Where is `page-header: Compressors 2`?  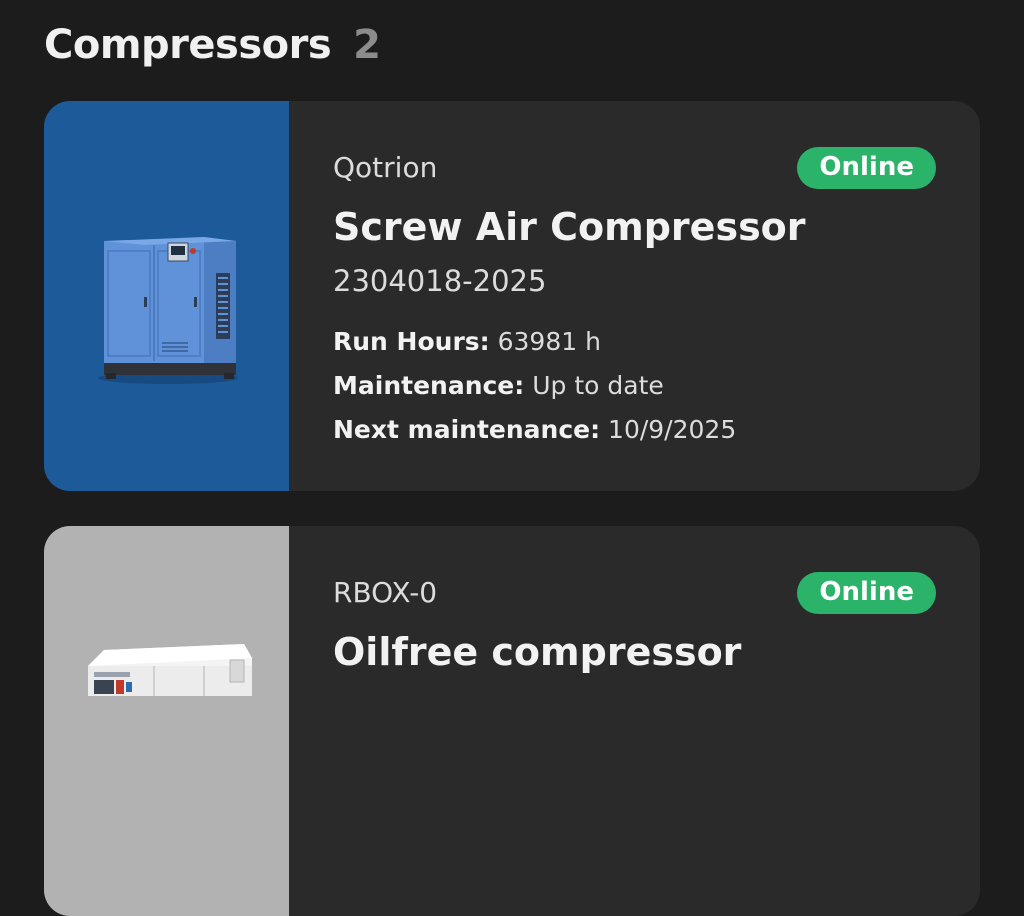
page-header: Compressors 2 is located at coordinates (212, 45).